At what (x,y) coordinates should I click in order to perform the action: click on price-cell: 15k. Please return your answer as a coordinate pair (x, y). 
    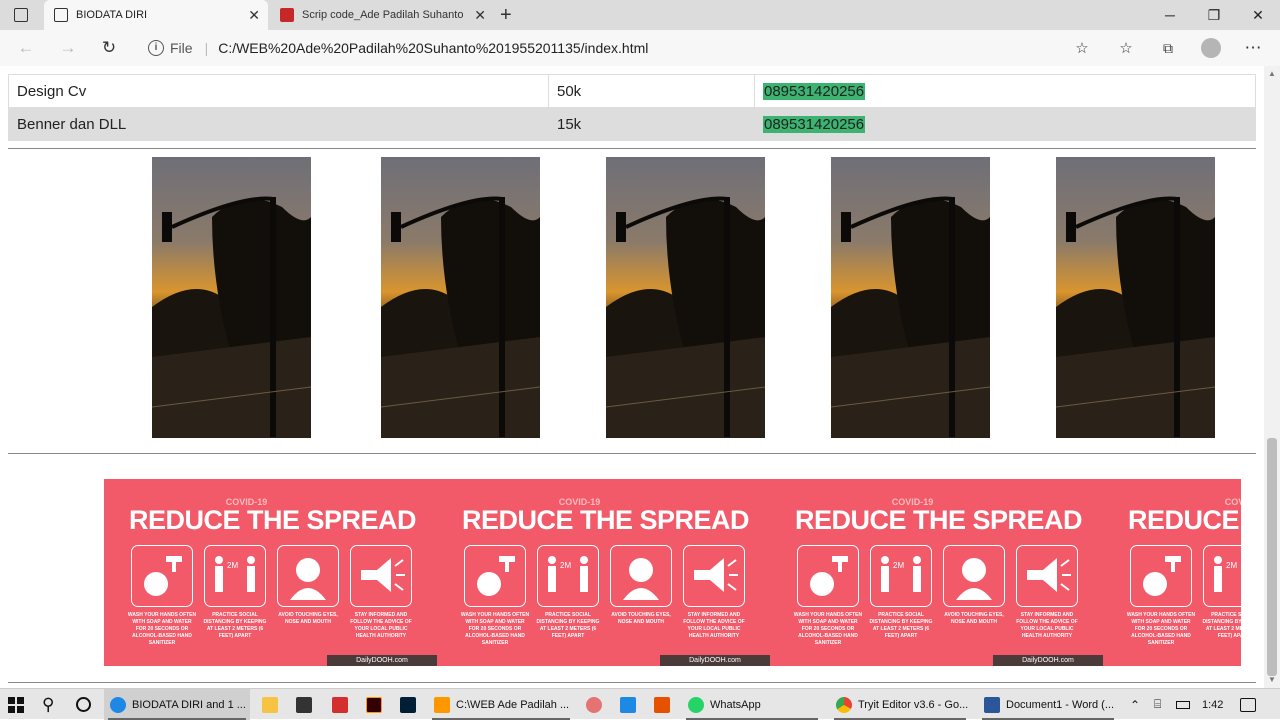
    Looking at the image, I should click on (651, 124).